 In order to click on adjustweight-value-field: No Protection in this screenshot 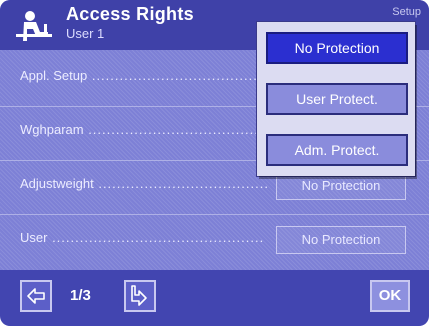, I will do `click(341, 186)`.